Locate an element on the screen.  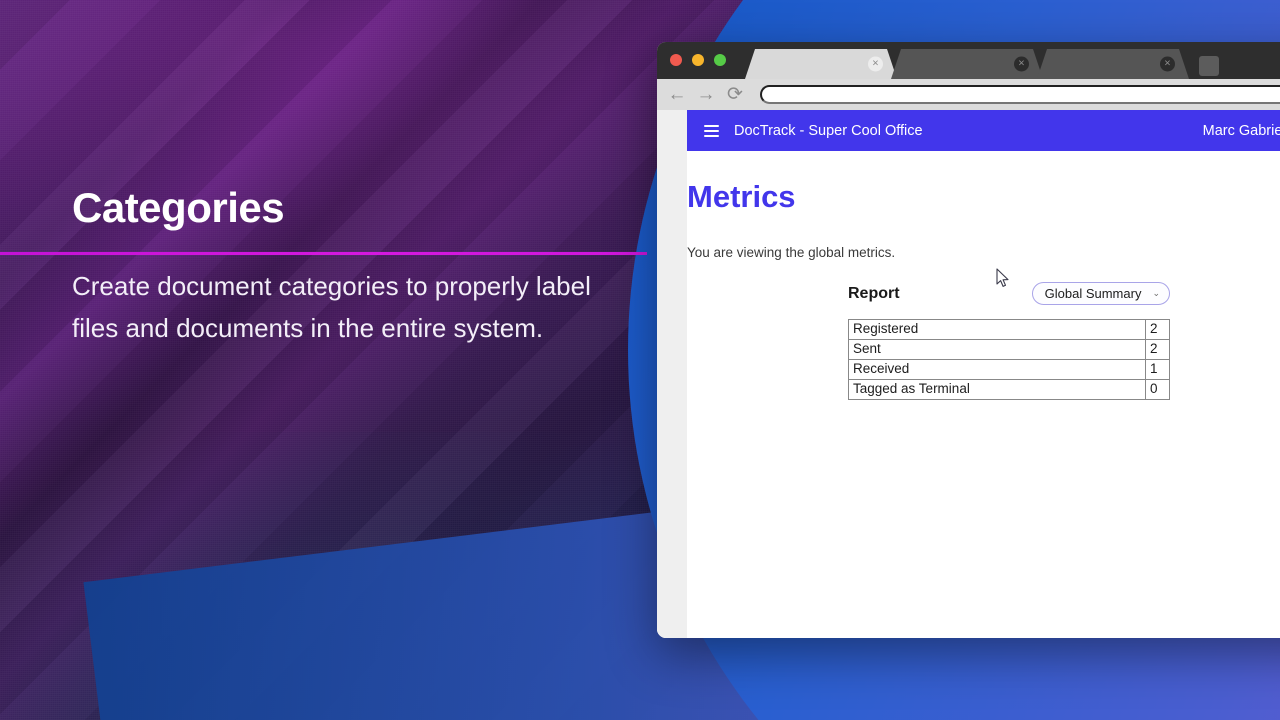
table-row: Tagged as Terminal 0 is located at coordinates (1009, 389).